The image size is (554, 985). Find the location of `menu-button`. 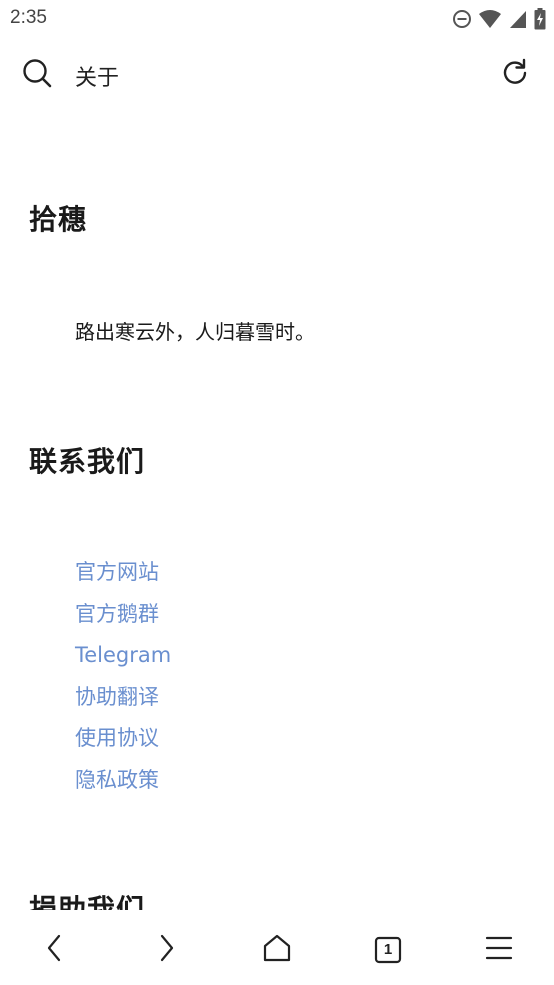

menu-button is located at coordinates (499, 950).